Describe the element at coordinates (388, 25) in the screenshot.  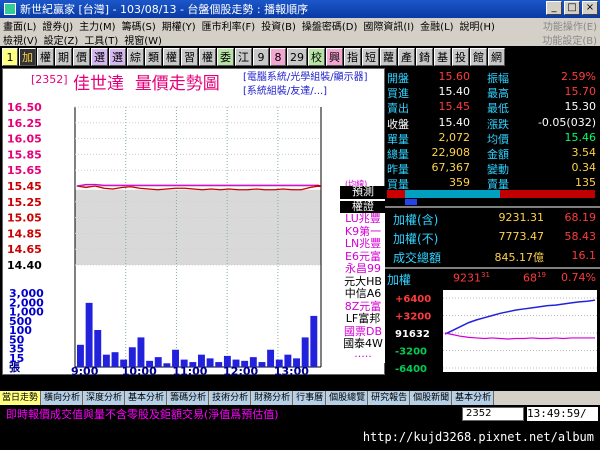
I see `menu-item: 國際資訊(I)` at that location.